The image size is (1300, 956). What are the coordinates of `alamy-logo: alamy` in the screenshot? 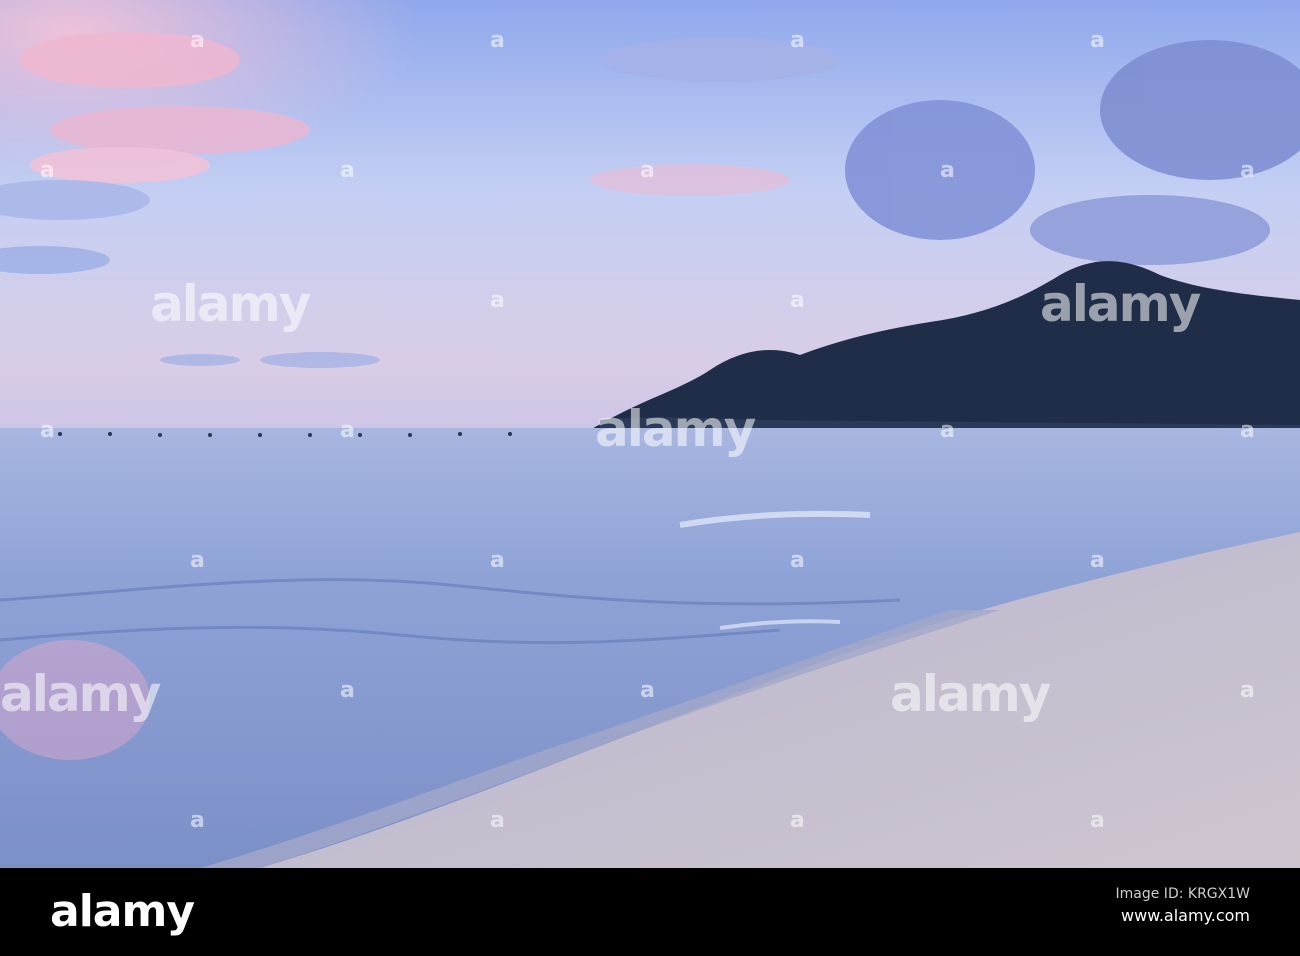 It's located at (122, 911).